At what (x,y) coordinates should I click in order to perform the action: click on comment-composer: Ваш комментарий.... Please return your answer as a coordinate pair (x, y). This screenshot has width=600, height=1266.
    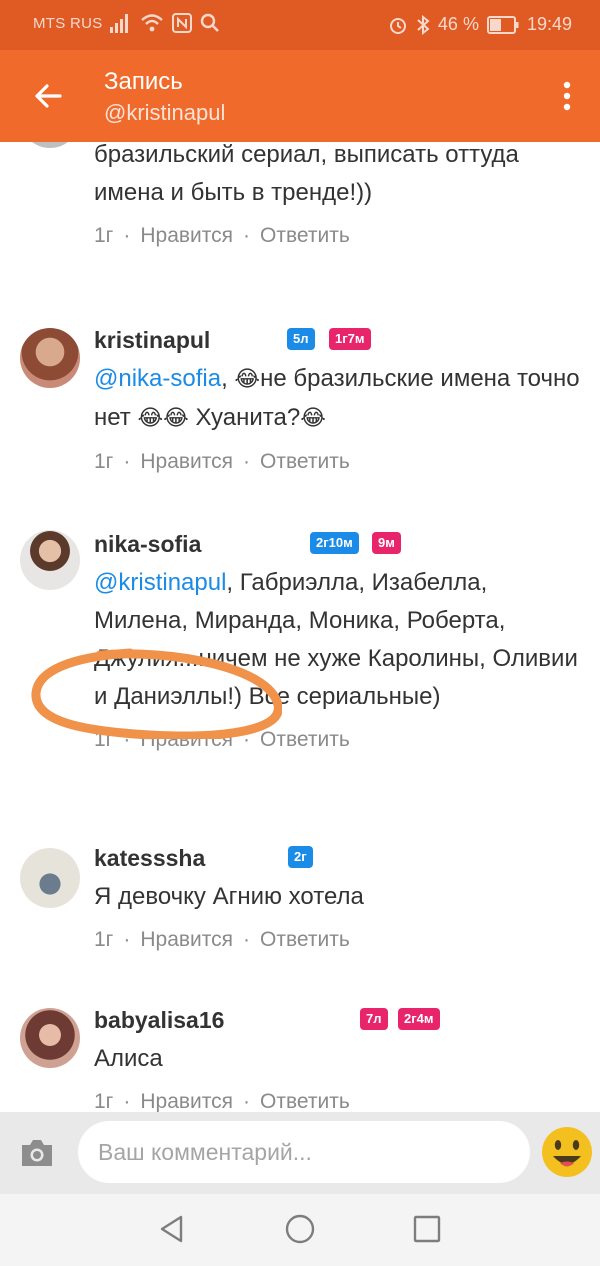
    Looking at the image, I should click on (300, 1153).